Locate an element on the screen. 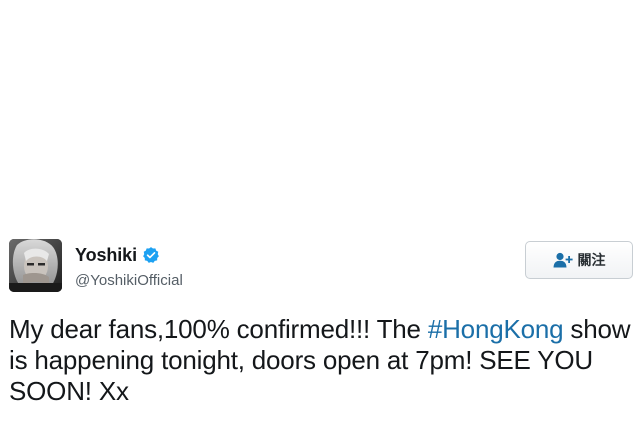  user-handle: @YoshikiOfficial is located at coordinates (129, 280).